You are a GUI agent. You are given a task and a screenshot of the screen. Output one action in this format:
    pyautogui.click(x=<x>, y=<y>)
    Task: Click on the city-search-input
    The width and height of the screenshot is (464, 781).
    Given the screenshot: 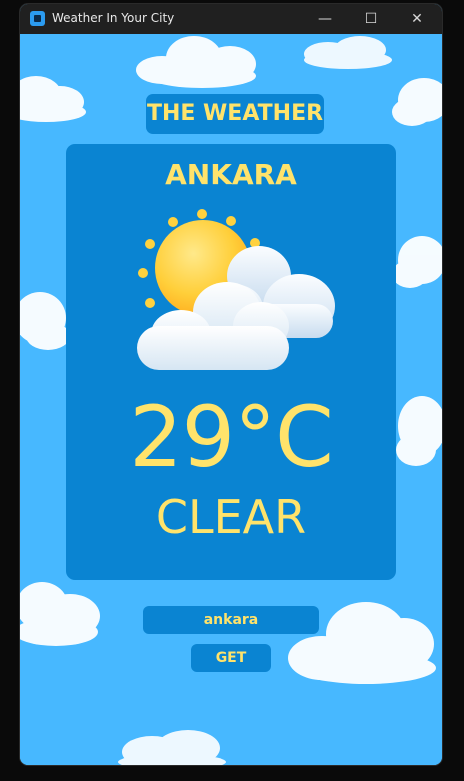 What is the action you would take?
    pyautogui.click(x=231, y=620)
    